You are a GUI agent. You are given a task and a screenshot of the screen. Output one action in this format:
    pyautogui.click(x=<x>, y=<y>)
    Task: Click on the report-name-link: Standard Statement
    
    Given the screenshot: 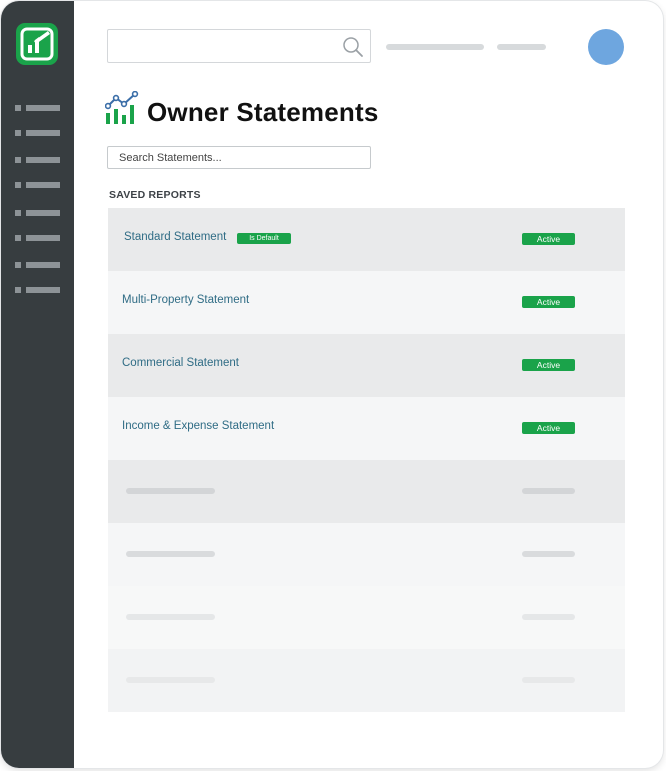 What is the action you would take?
    pyautogui.click(x=175, y=237)
    